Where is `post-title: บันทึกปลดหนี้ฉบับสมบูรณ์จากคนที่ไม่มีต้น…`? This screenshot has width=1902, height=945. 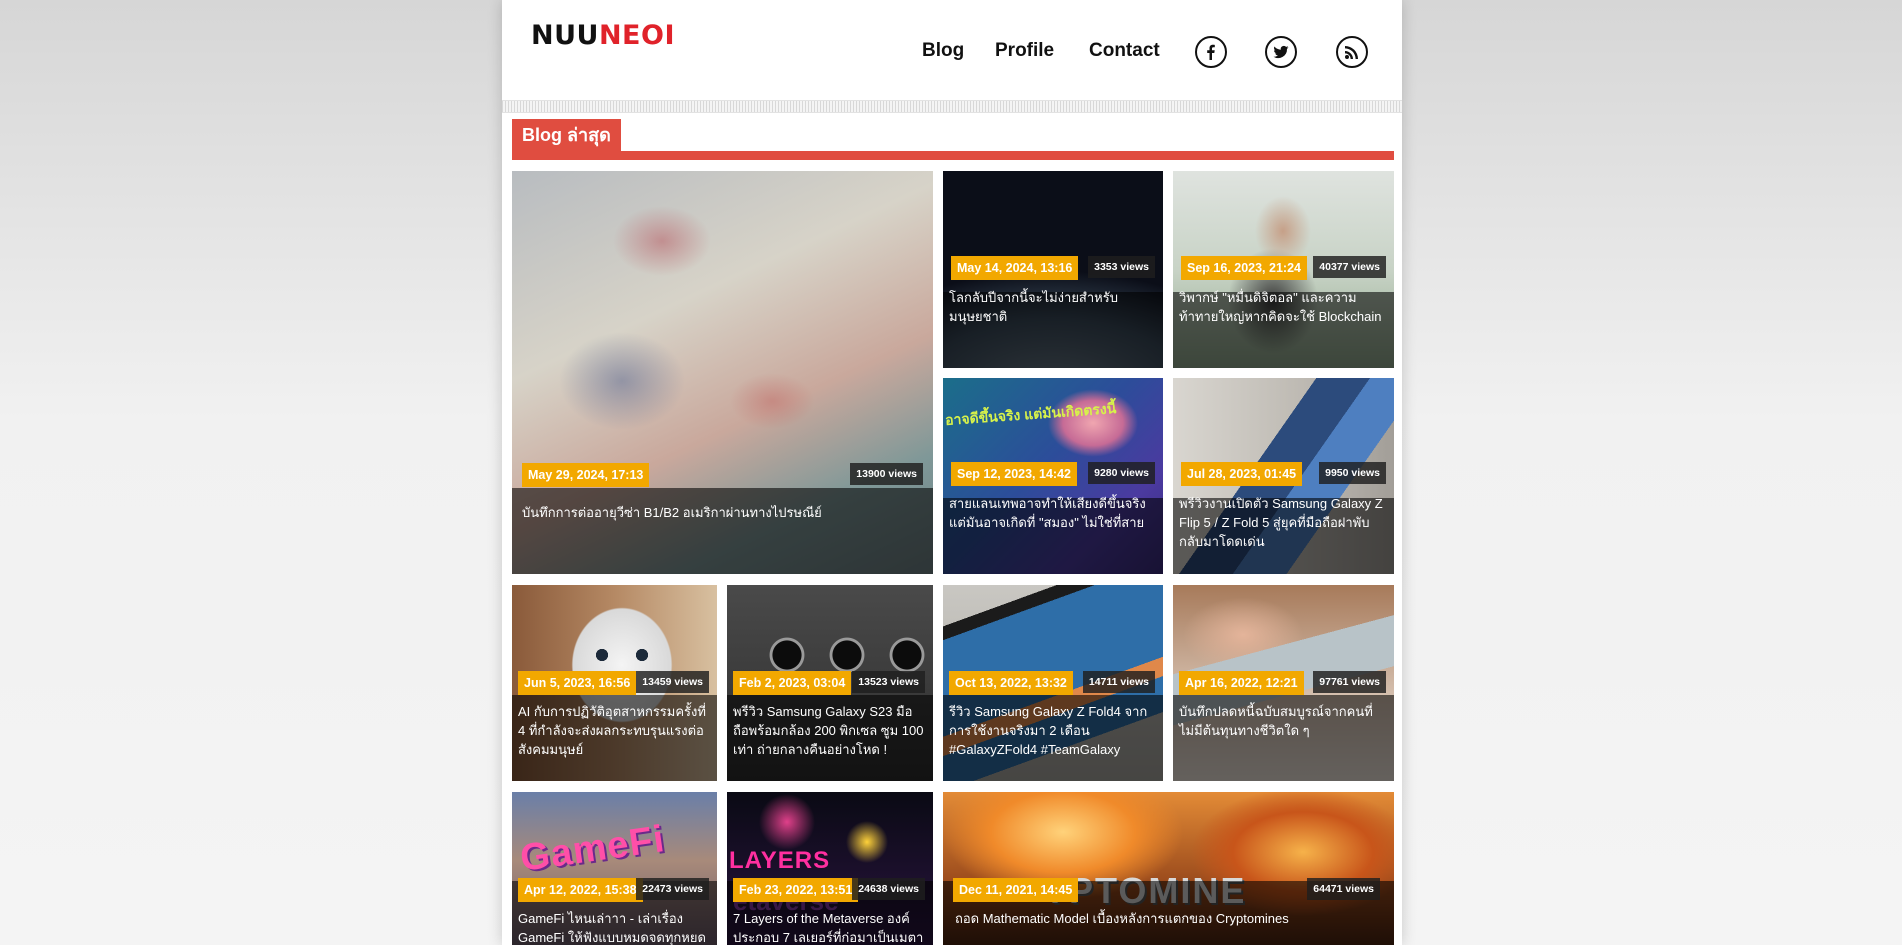
post-title: บันทึกปลดหนี้ฉบับสมบูรณ์จากคนที่ไม่มีต้น… is located at coordinates (1282, 721).